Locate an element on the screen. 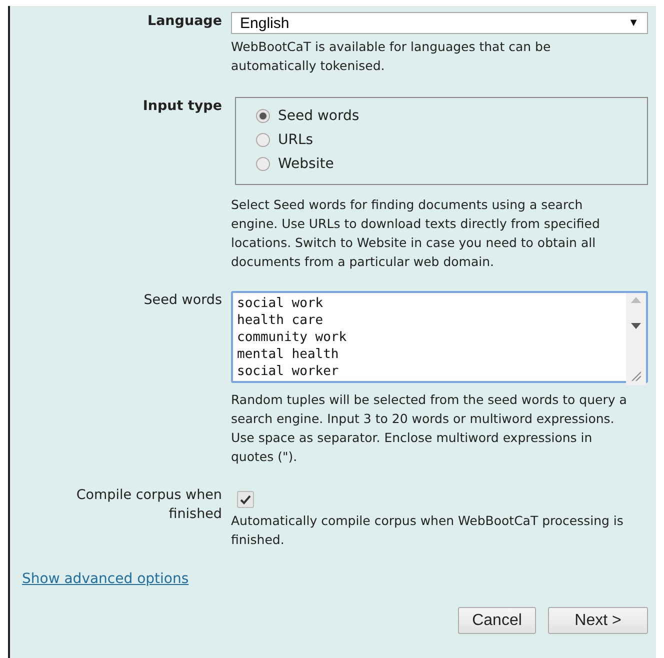 This screenshot has height=658, width=664. language-label: Language is located at coordinates (184, 21).